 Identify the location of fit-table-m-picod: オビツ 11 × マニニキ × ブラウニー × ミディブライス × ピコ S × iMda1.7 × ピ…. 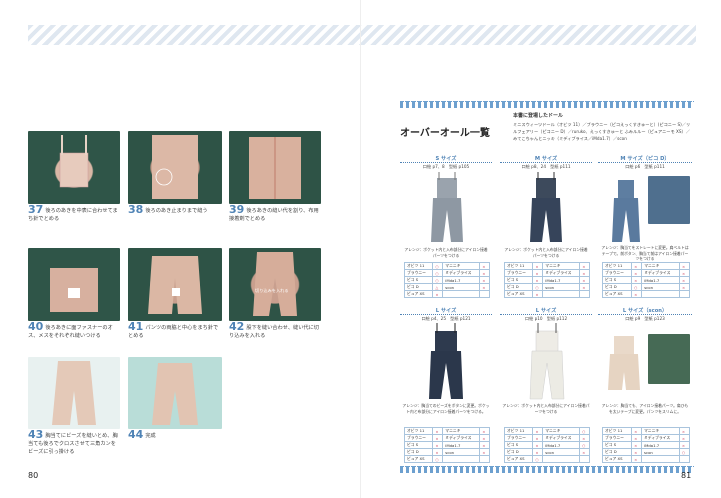
(645, 280).